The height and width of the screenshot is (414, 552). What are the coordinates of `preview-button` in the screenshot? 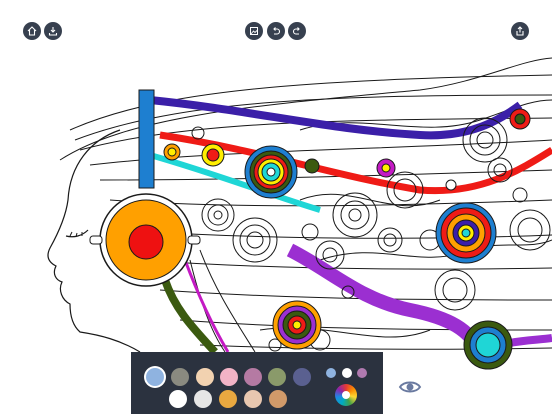 It's located at (410, 387).